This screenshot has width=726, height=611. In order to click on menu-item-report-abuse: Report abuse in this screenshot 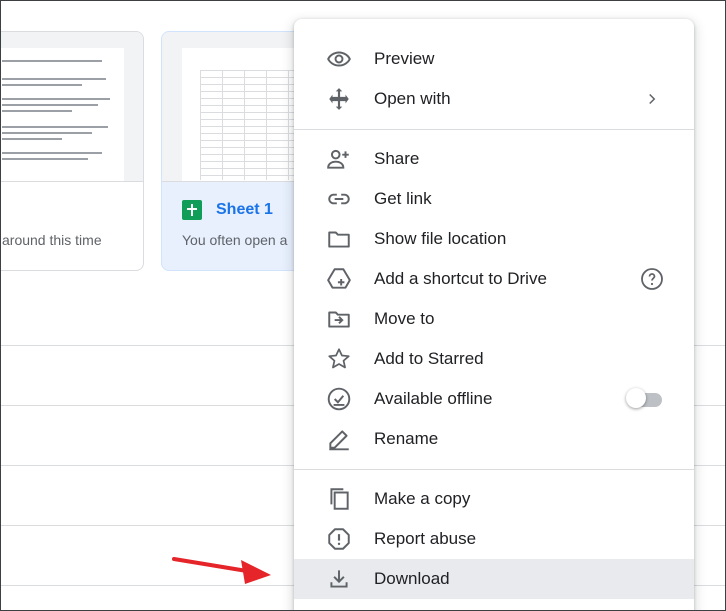, I will do `click(494, 539)`.